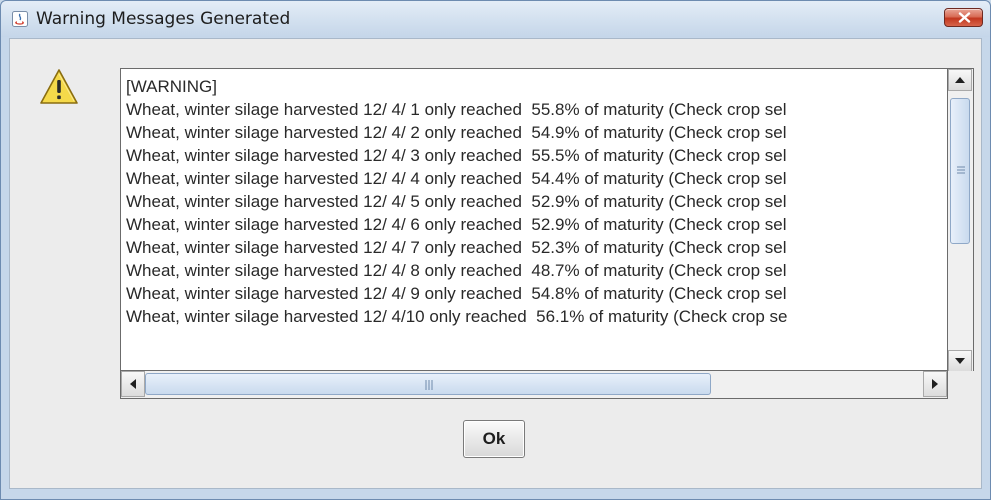  What do you see at coordinates (961, 385) in the screenshot?
I see `scrollbar-corner` at bounding box center [961, 385].